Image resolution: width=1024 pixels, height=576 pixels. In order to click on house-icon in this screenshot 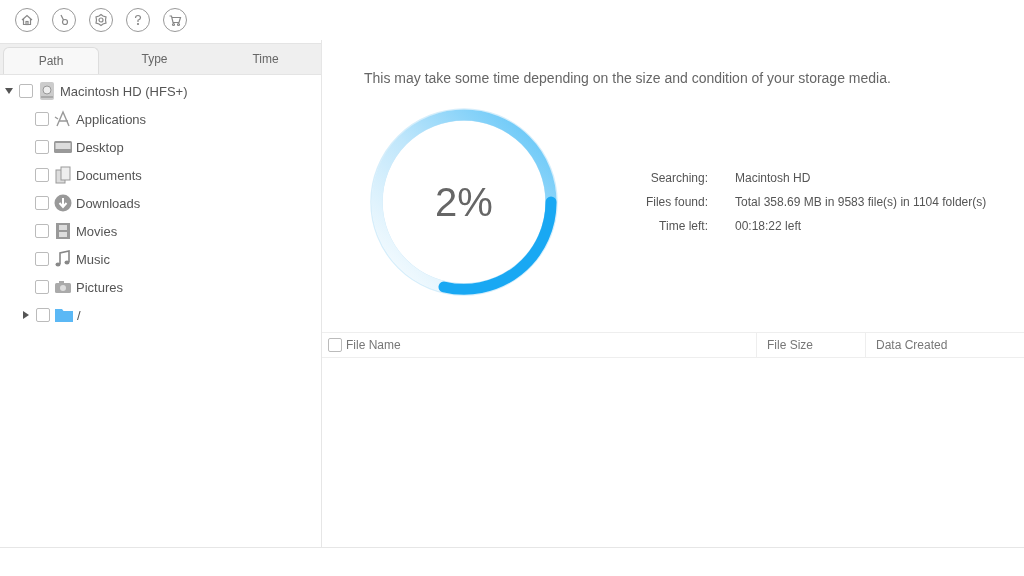, I will do `click(27, 20)`.